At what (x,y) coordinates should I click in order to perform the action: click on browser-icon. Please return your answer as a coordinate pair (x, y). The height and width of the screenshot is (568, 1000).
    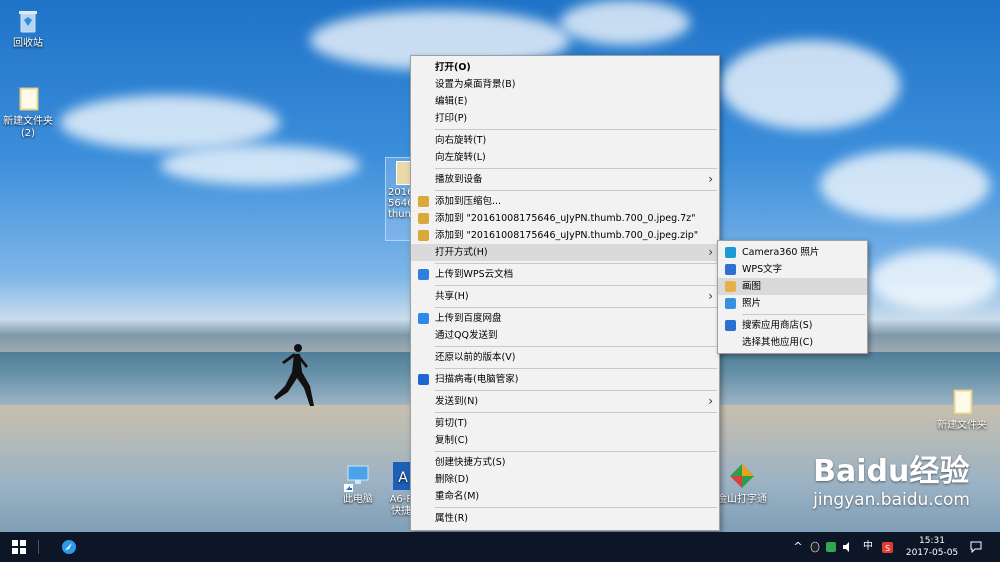
    Looking at the image, I should click on (69, 547).